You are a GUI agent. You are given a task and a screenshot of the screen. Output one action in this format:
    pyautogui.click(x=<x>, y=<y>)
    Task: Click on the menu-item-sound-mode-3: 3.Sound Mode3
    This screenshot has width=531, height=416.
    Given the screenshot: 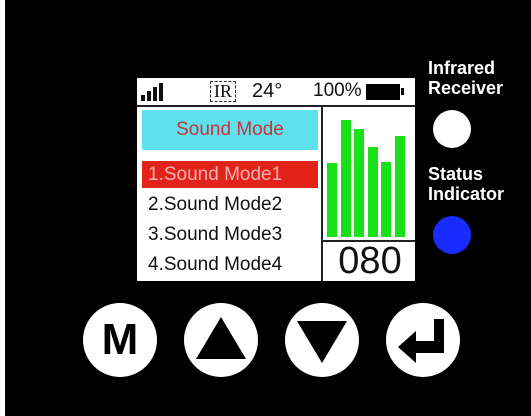 What is the action you would take?
    pyautogui.click(x=230, y=234)
    